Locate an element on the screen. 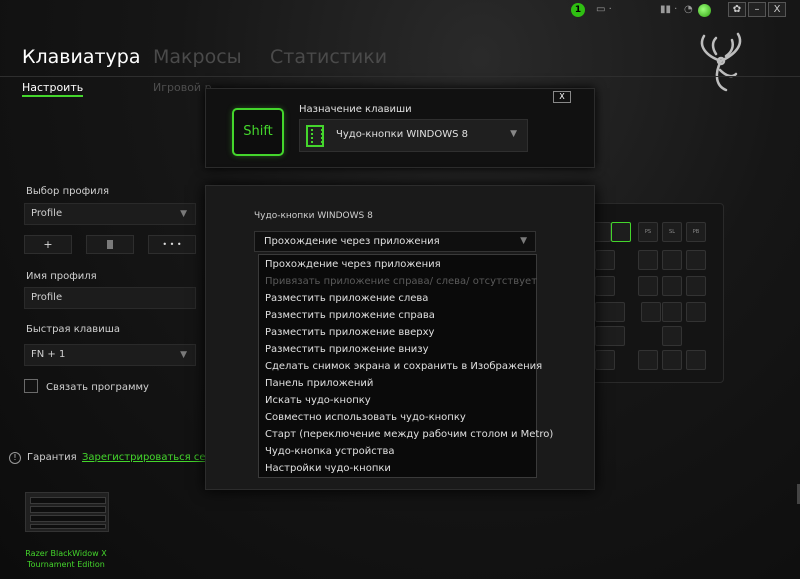 The width and height of the screenshot is (800, 579). account-icon: ◔ is located at coordinates (688, 9).